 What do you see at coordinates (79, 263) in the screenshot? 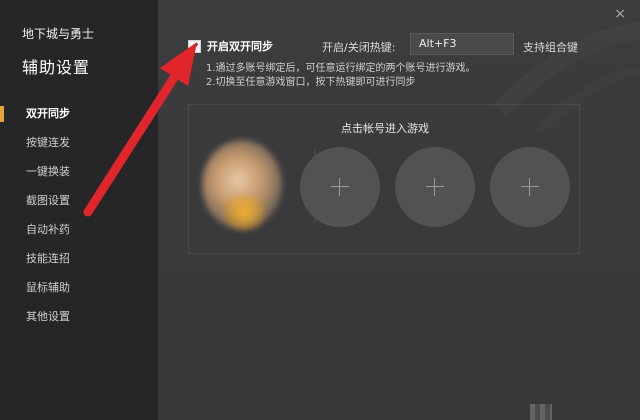
I see `sidebar-item-skill-combo: 技能连招` at bounding box center [79, 263].